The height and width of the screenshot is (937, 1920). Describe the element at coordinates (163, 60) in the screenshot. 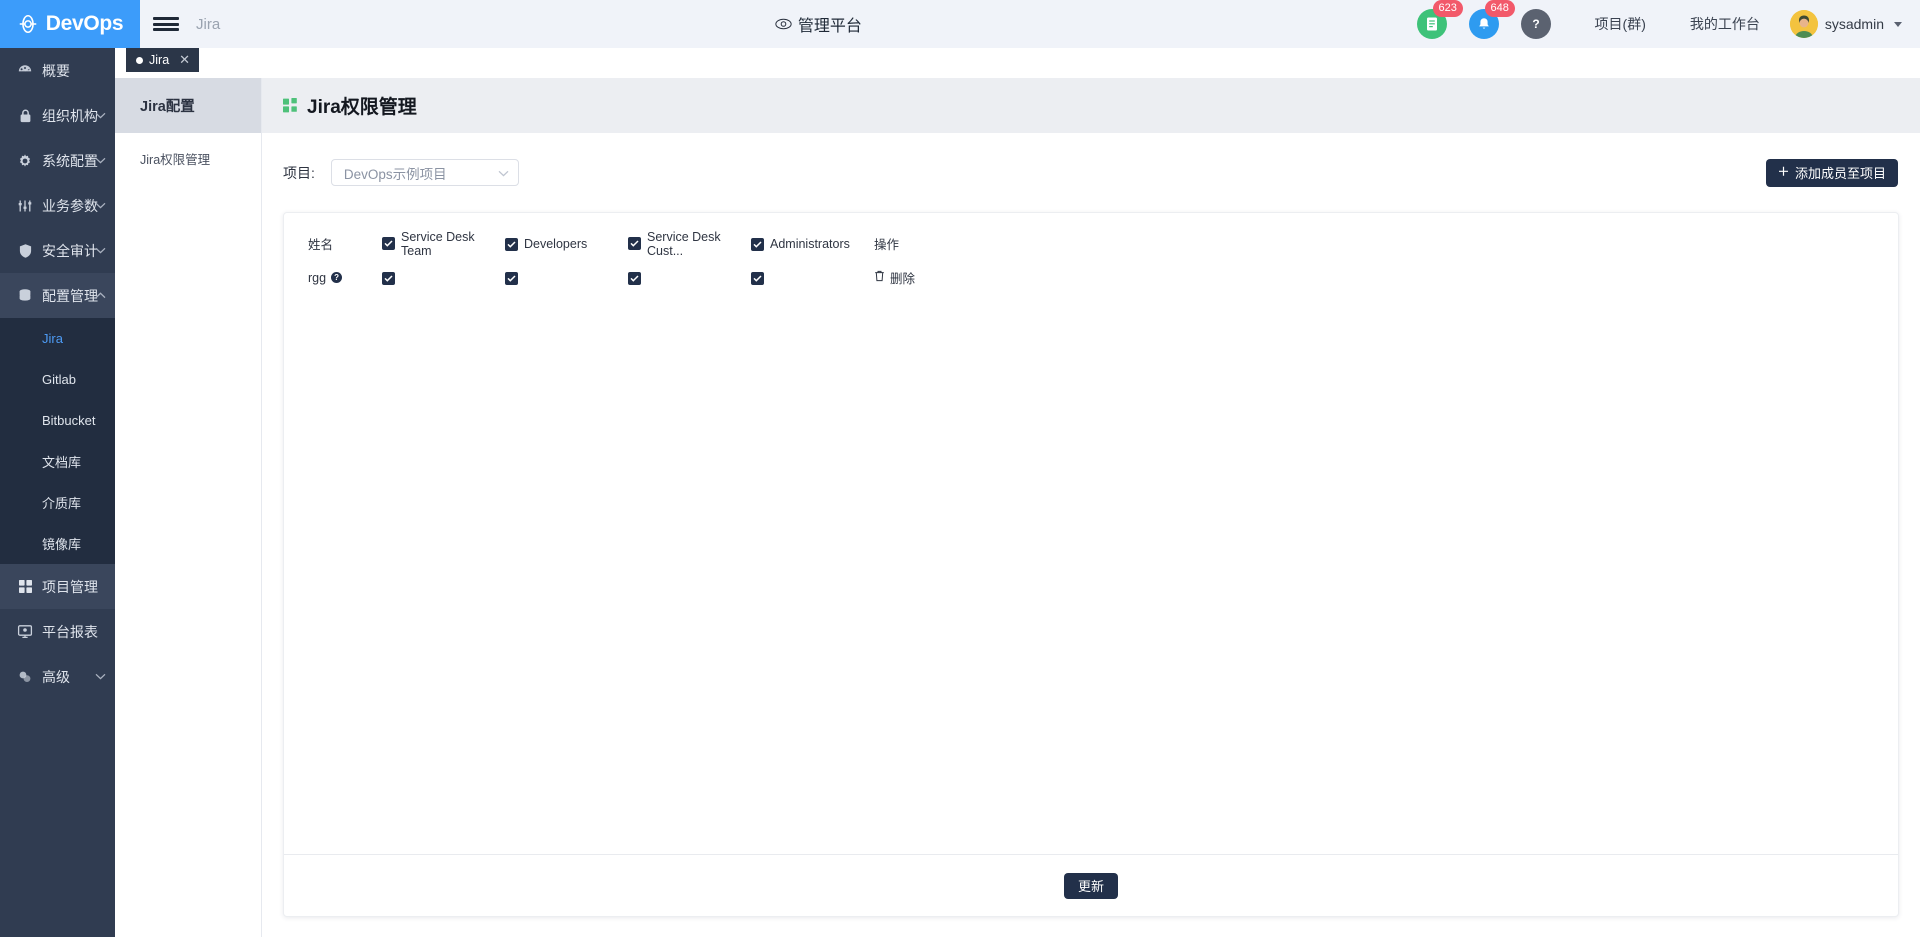

I see `tab-jira: Jira ✕` at that location.